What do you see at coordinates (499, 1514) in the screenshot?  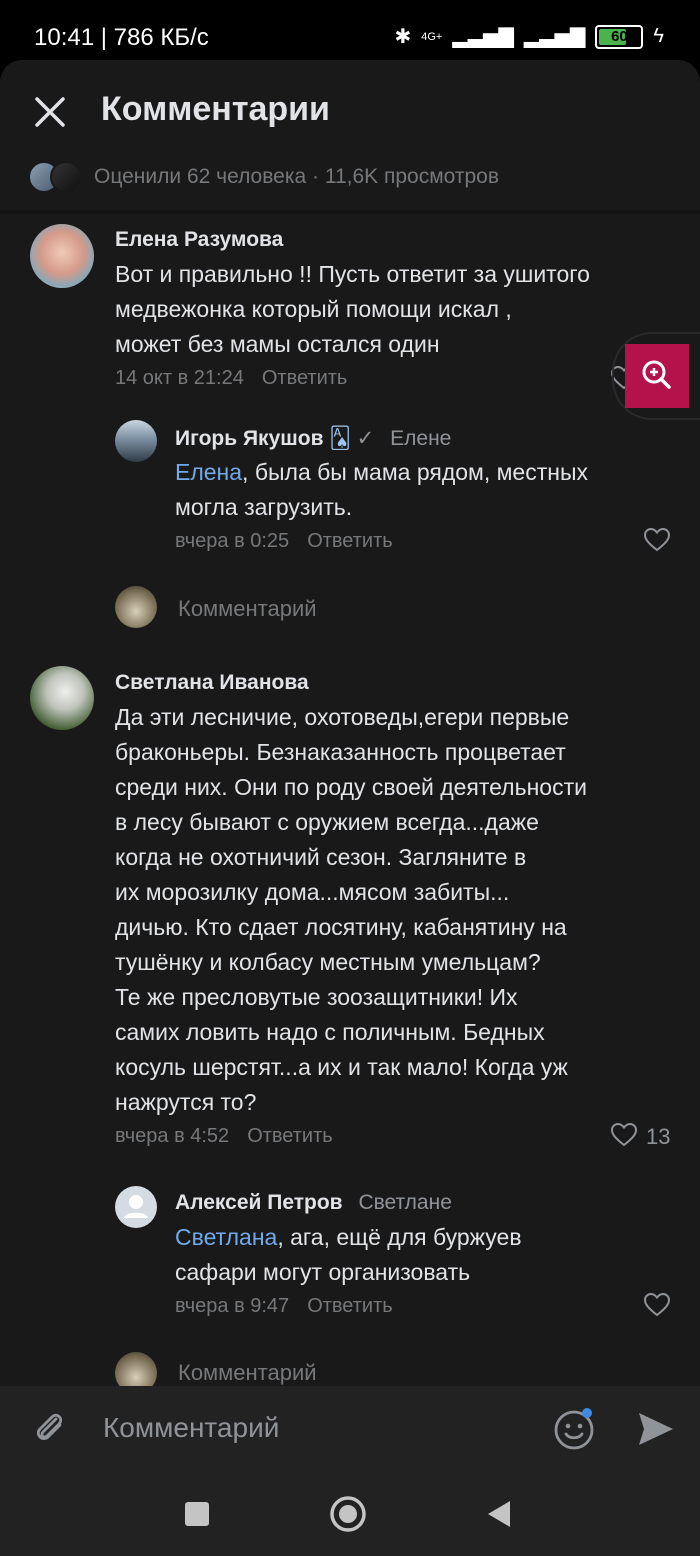 I see `back-icon` at bounding box center [499, 1514].